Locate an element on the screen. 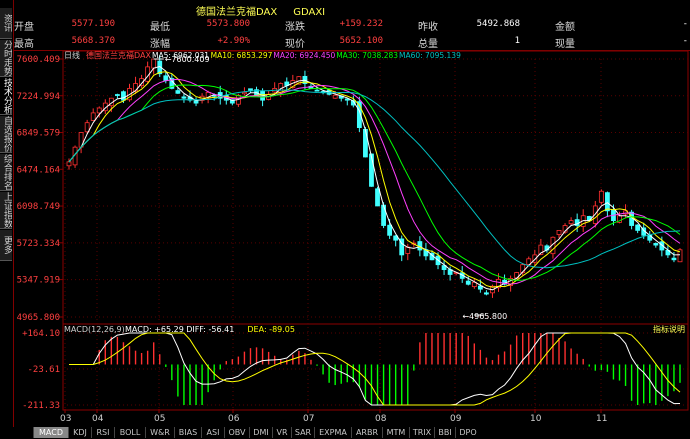 The image size is (690, 439). header-label-row2-4: 现量 is located at coordinates (565, 44).